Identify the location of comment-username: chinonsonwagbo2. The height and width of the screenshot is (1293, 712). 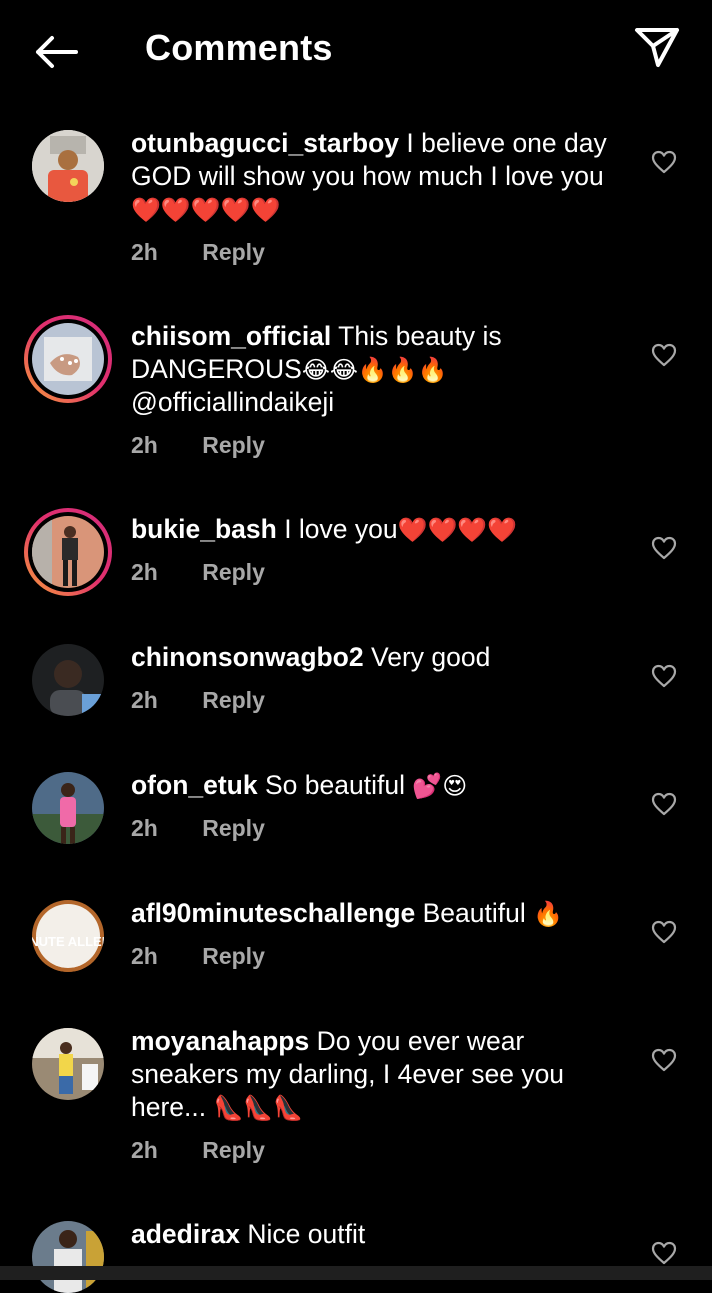
(247, 657).